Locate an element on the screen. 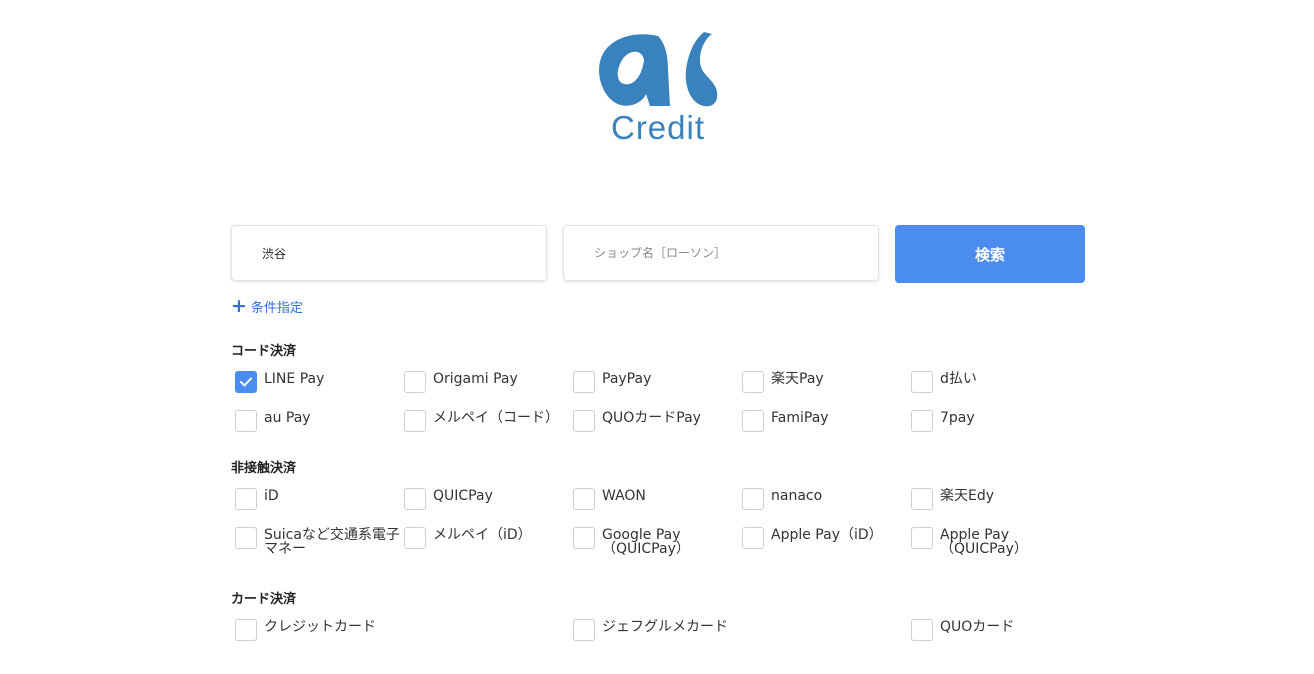 The width and height of the screenshot is (1314, 674). shop-name-search-input is located at coordinates (721, 253).